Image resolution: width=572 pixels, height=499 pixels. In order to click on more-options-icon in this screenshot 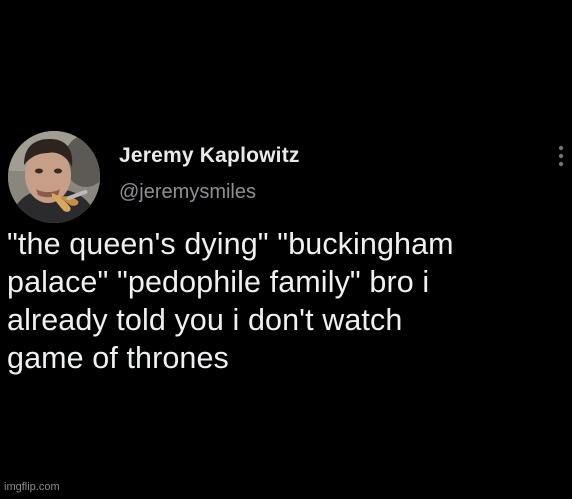, I will do `click(561, 157)`.